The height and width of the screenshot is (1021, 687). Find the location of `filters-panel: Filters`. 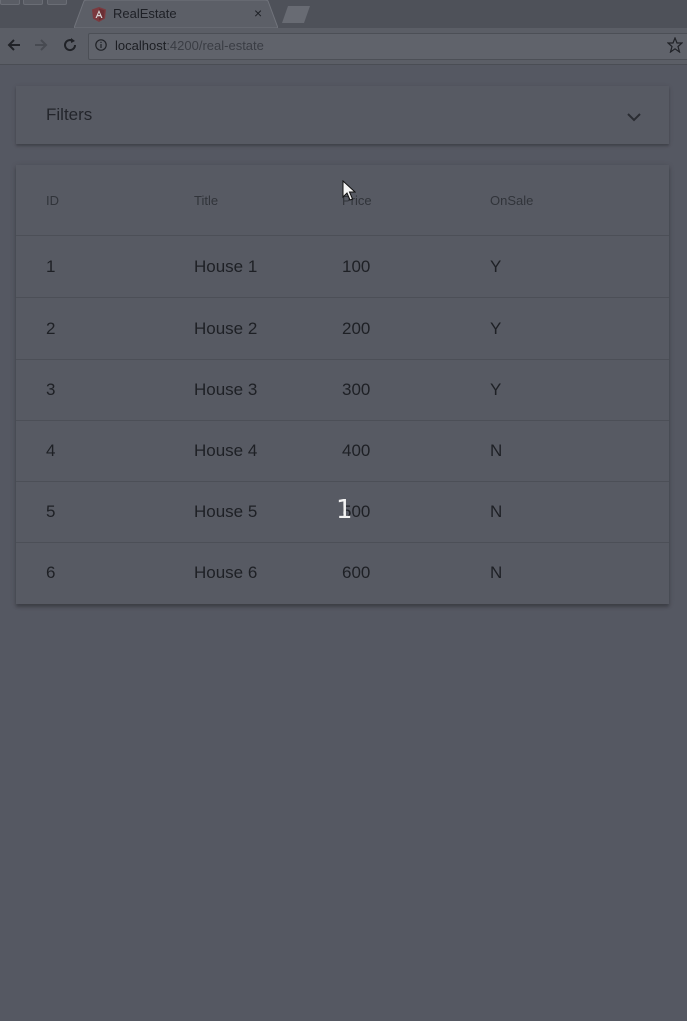

filters-panel: Filters is located at coordinates (342, 115).